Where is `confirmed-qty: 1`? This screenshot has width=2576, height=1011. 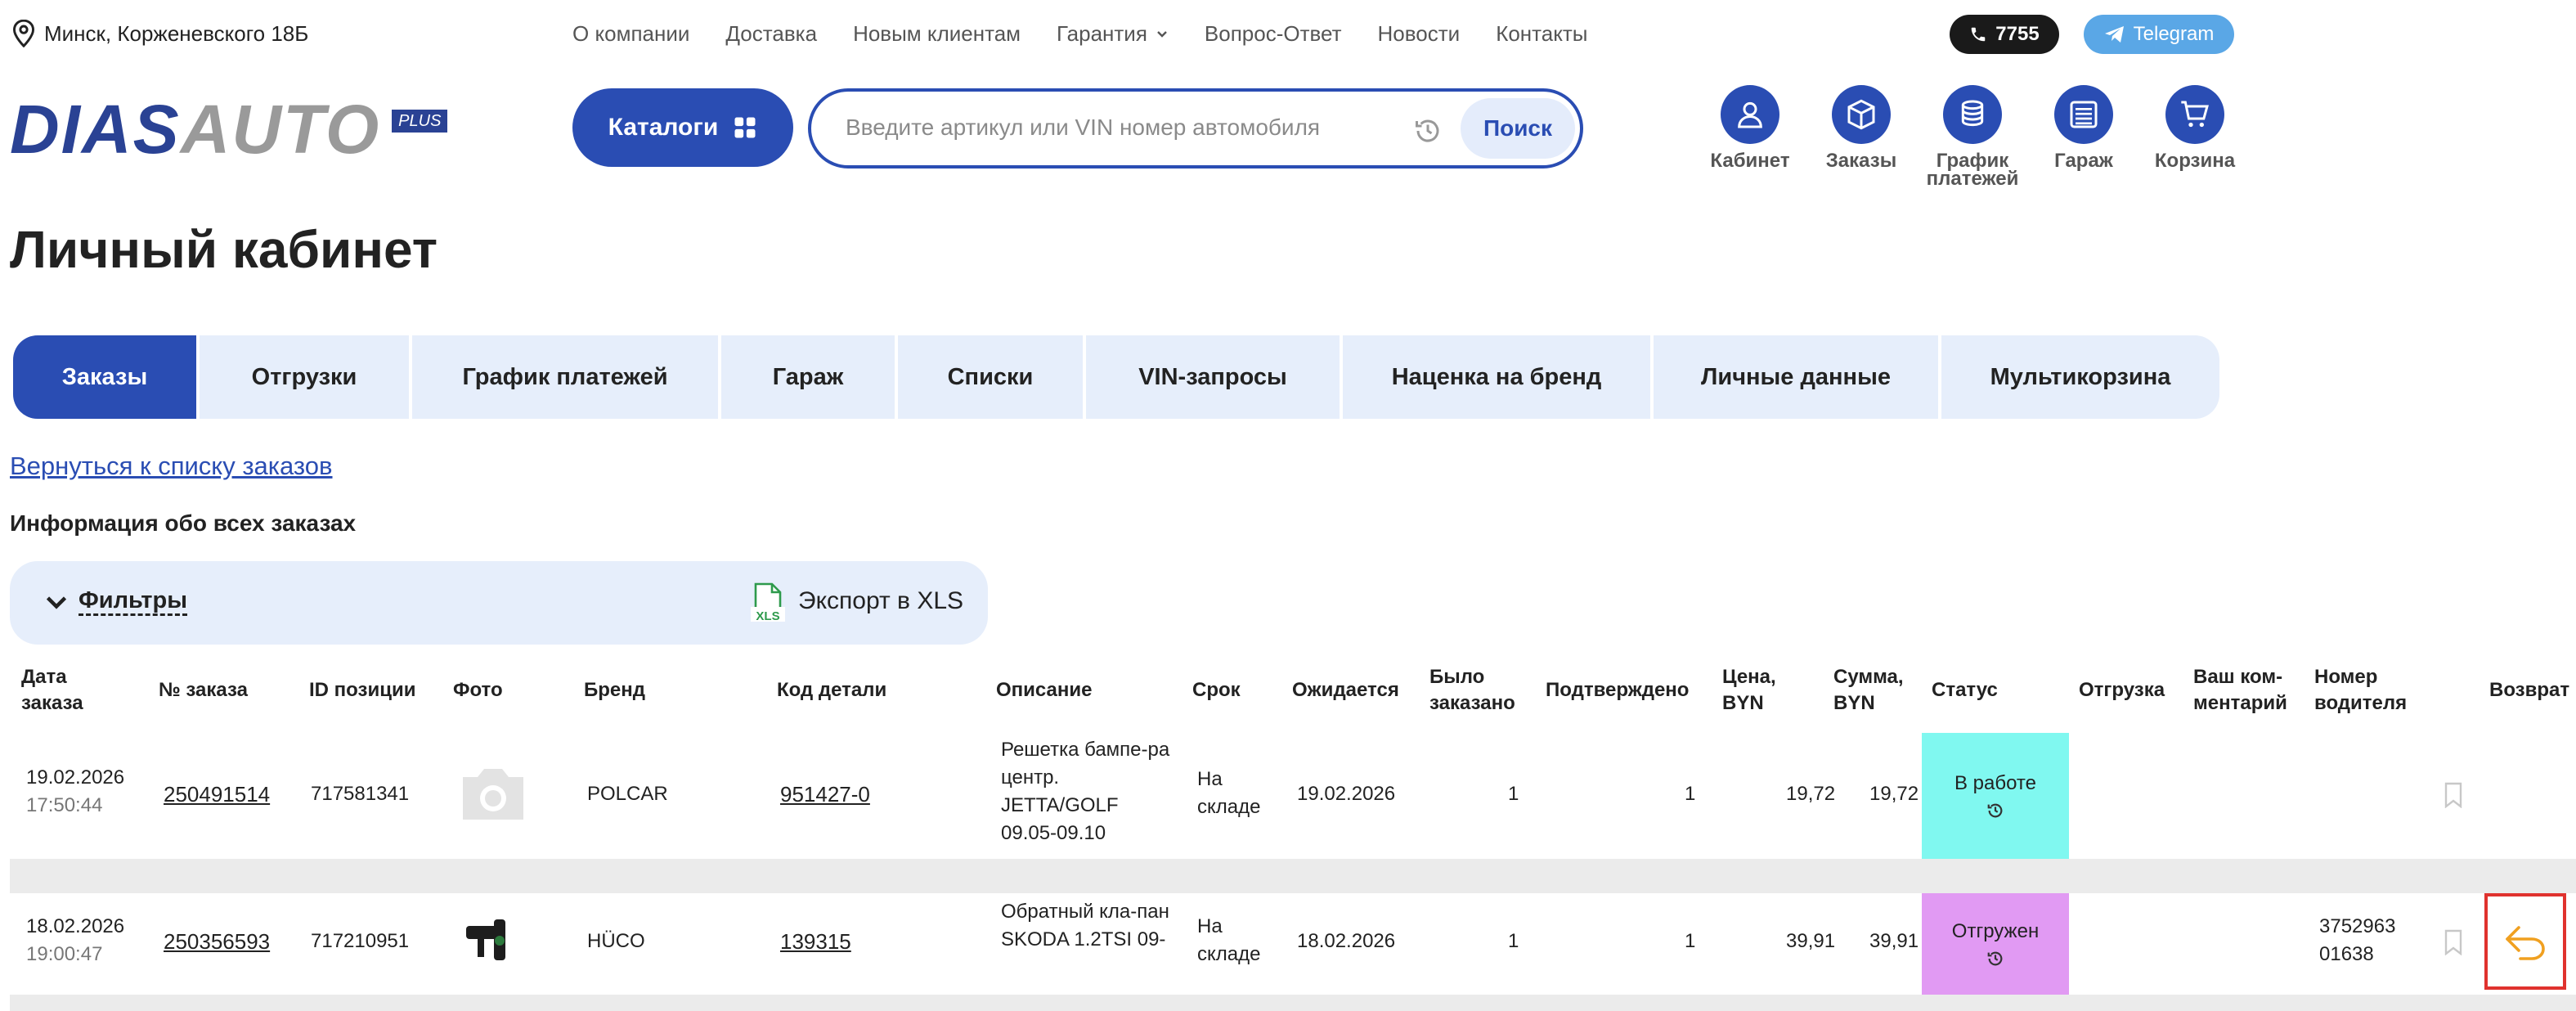 confirmed-qty: 1 is located at coordinates (1690, 794).